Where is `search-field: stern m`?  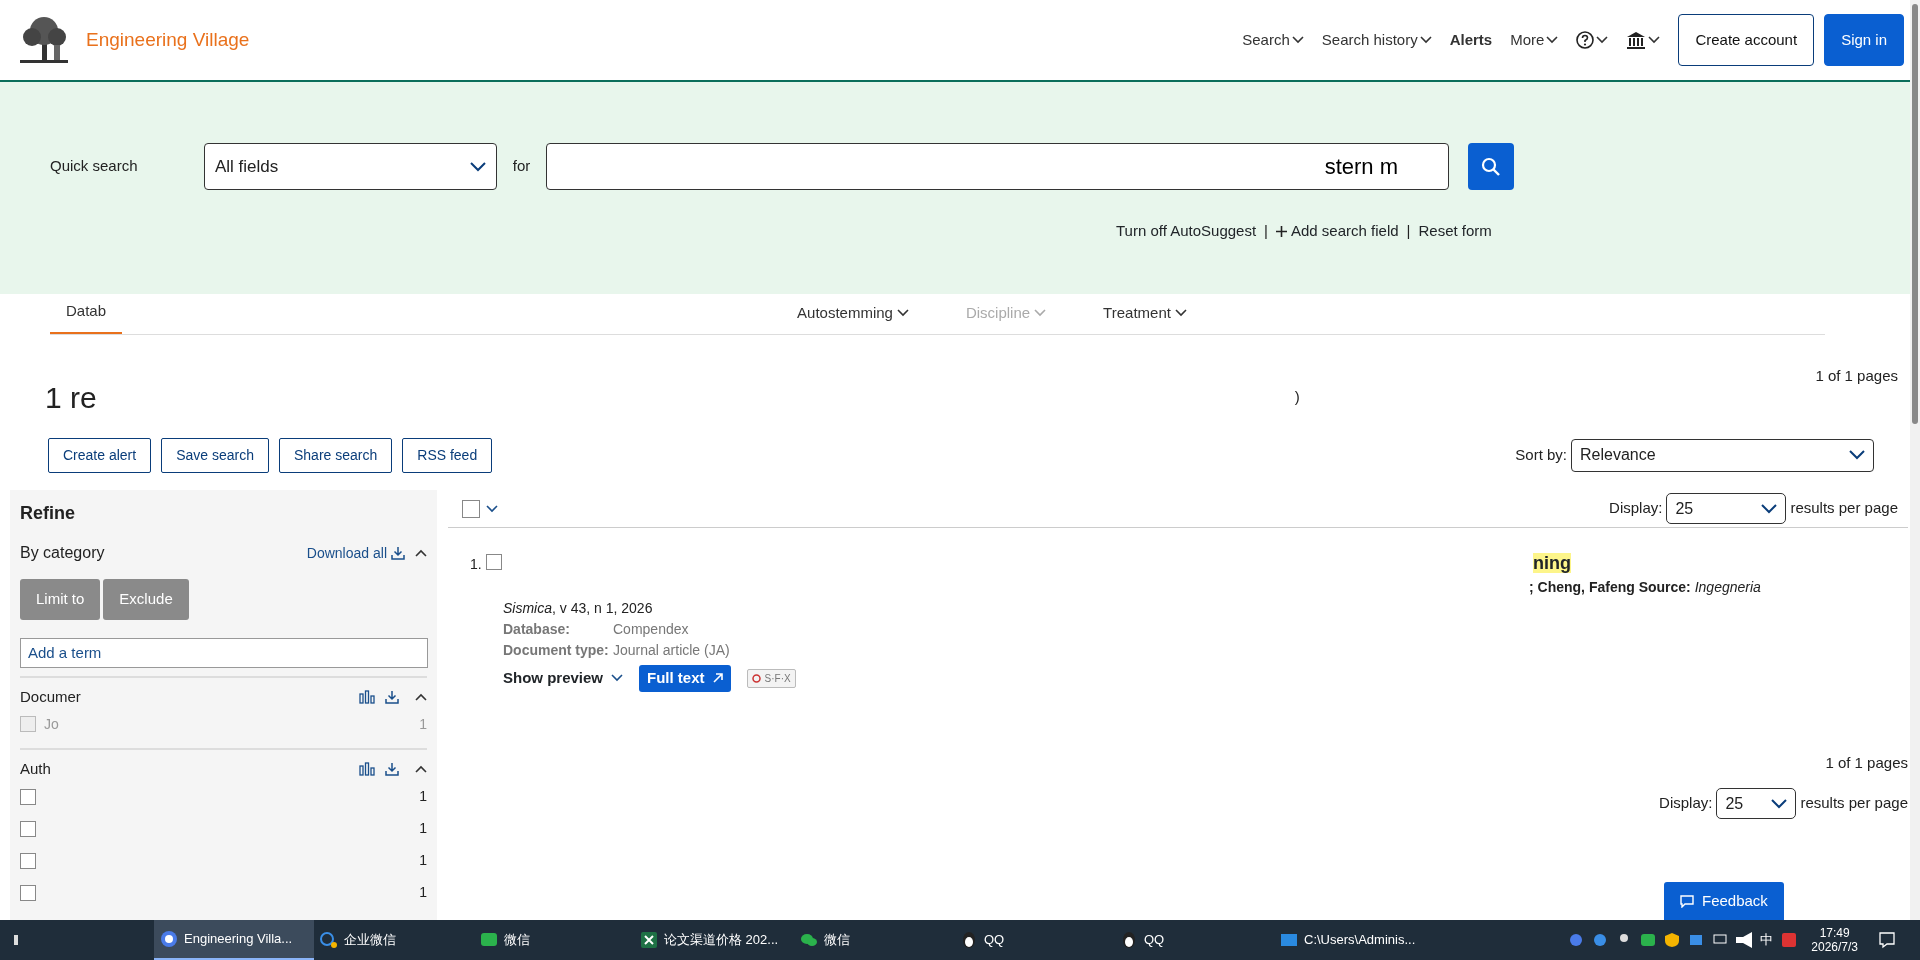 search-field: stern m is located at coordinates (997, 166).